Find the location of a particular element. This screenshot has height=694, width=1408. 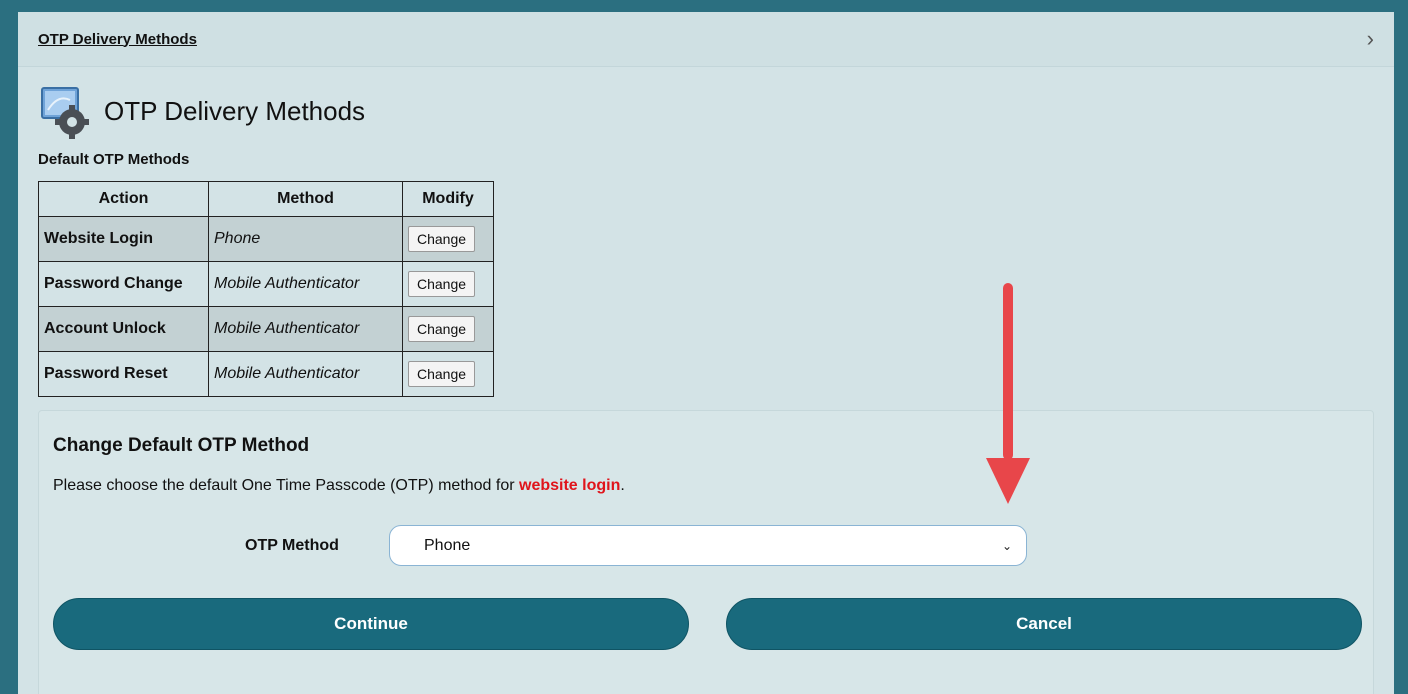

column-header-action: Action is located at coordinates (123, 199).